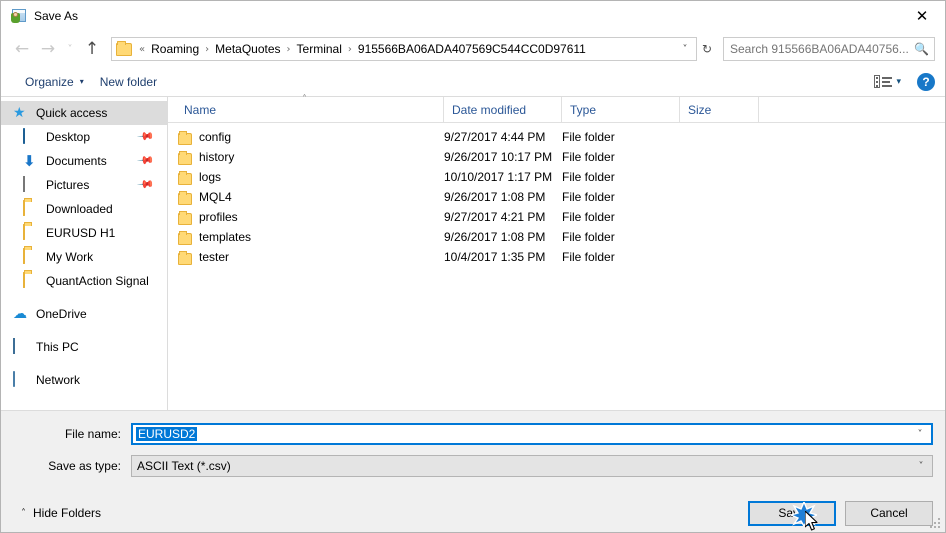 This screenshot has height=533, width=946. Describe the element at coordinates (70, 49) in the screenshot. I see `recent-locations-icon: ˅` at that location.